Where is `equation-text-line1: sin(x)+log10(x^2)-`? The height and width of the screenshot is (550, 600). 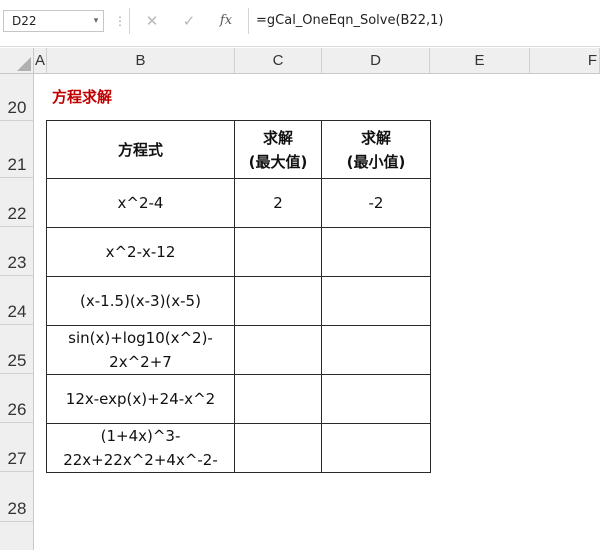 equation-text-line1: sin(x)+log10(x^2)- is located at coordinates (140, 338).